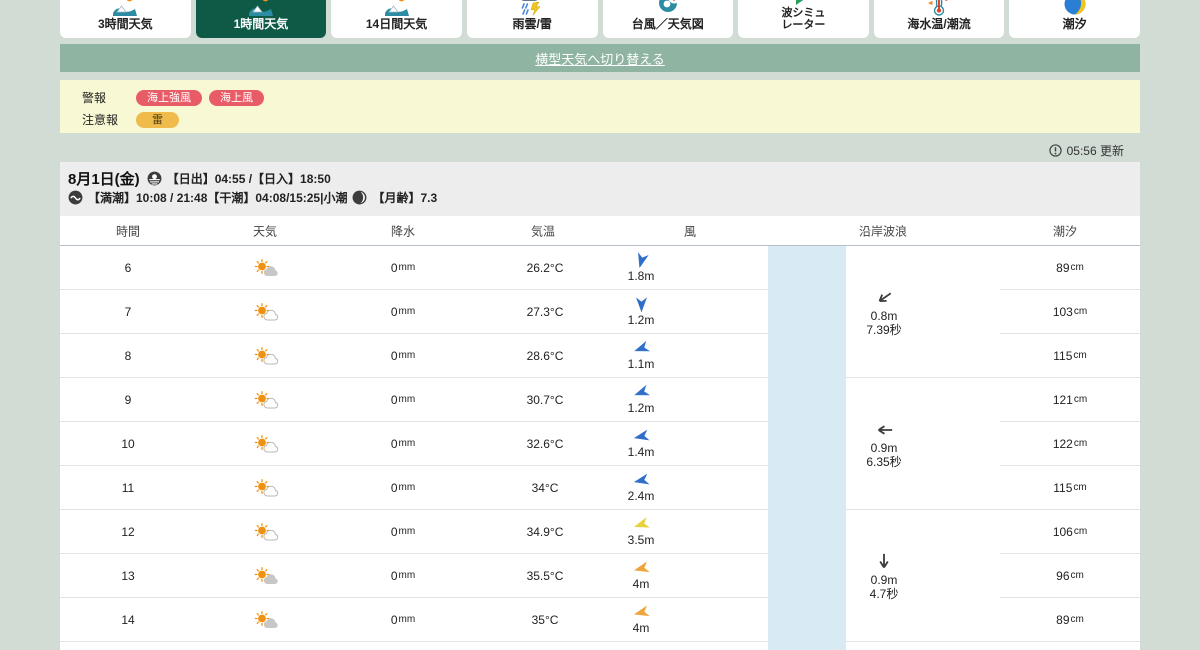 This screenshot has width=1200, height=650. Describe the element at coordinates (128, 619) in the screenshot. I see `hour-cell: 14` at that location.